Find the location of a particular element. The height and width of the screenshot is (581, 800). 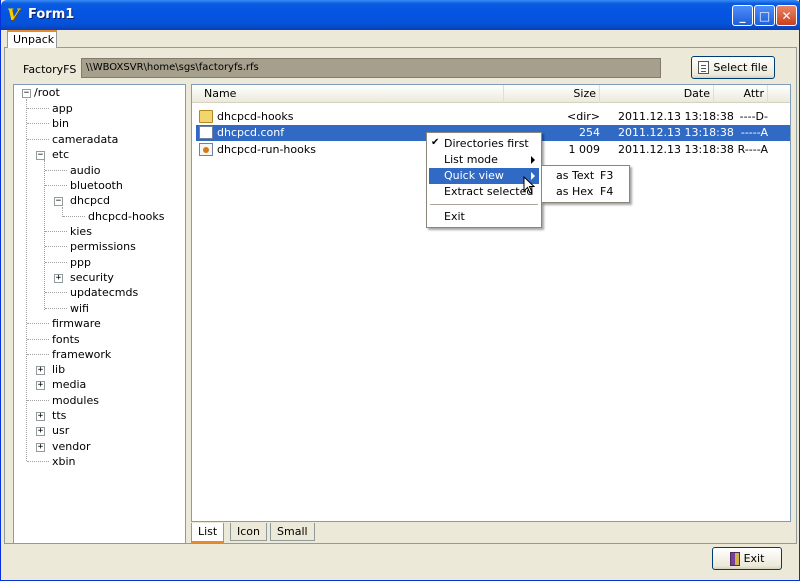

exit-button: Exit is located at coordinates (747, 558).